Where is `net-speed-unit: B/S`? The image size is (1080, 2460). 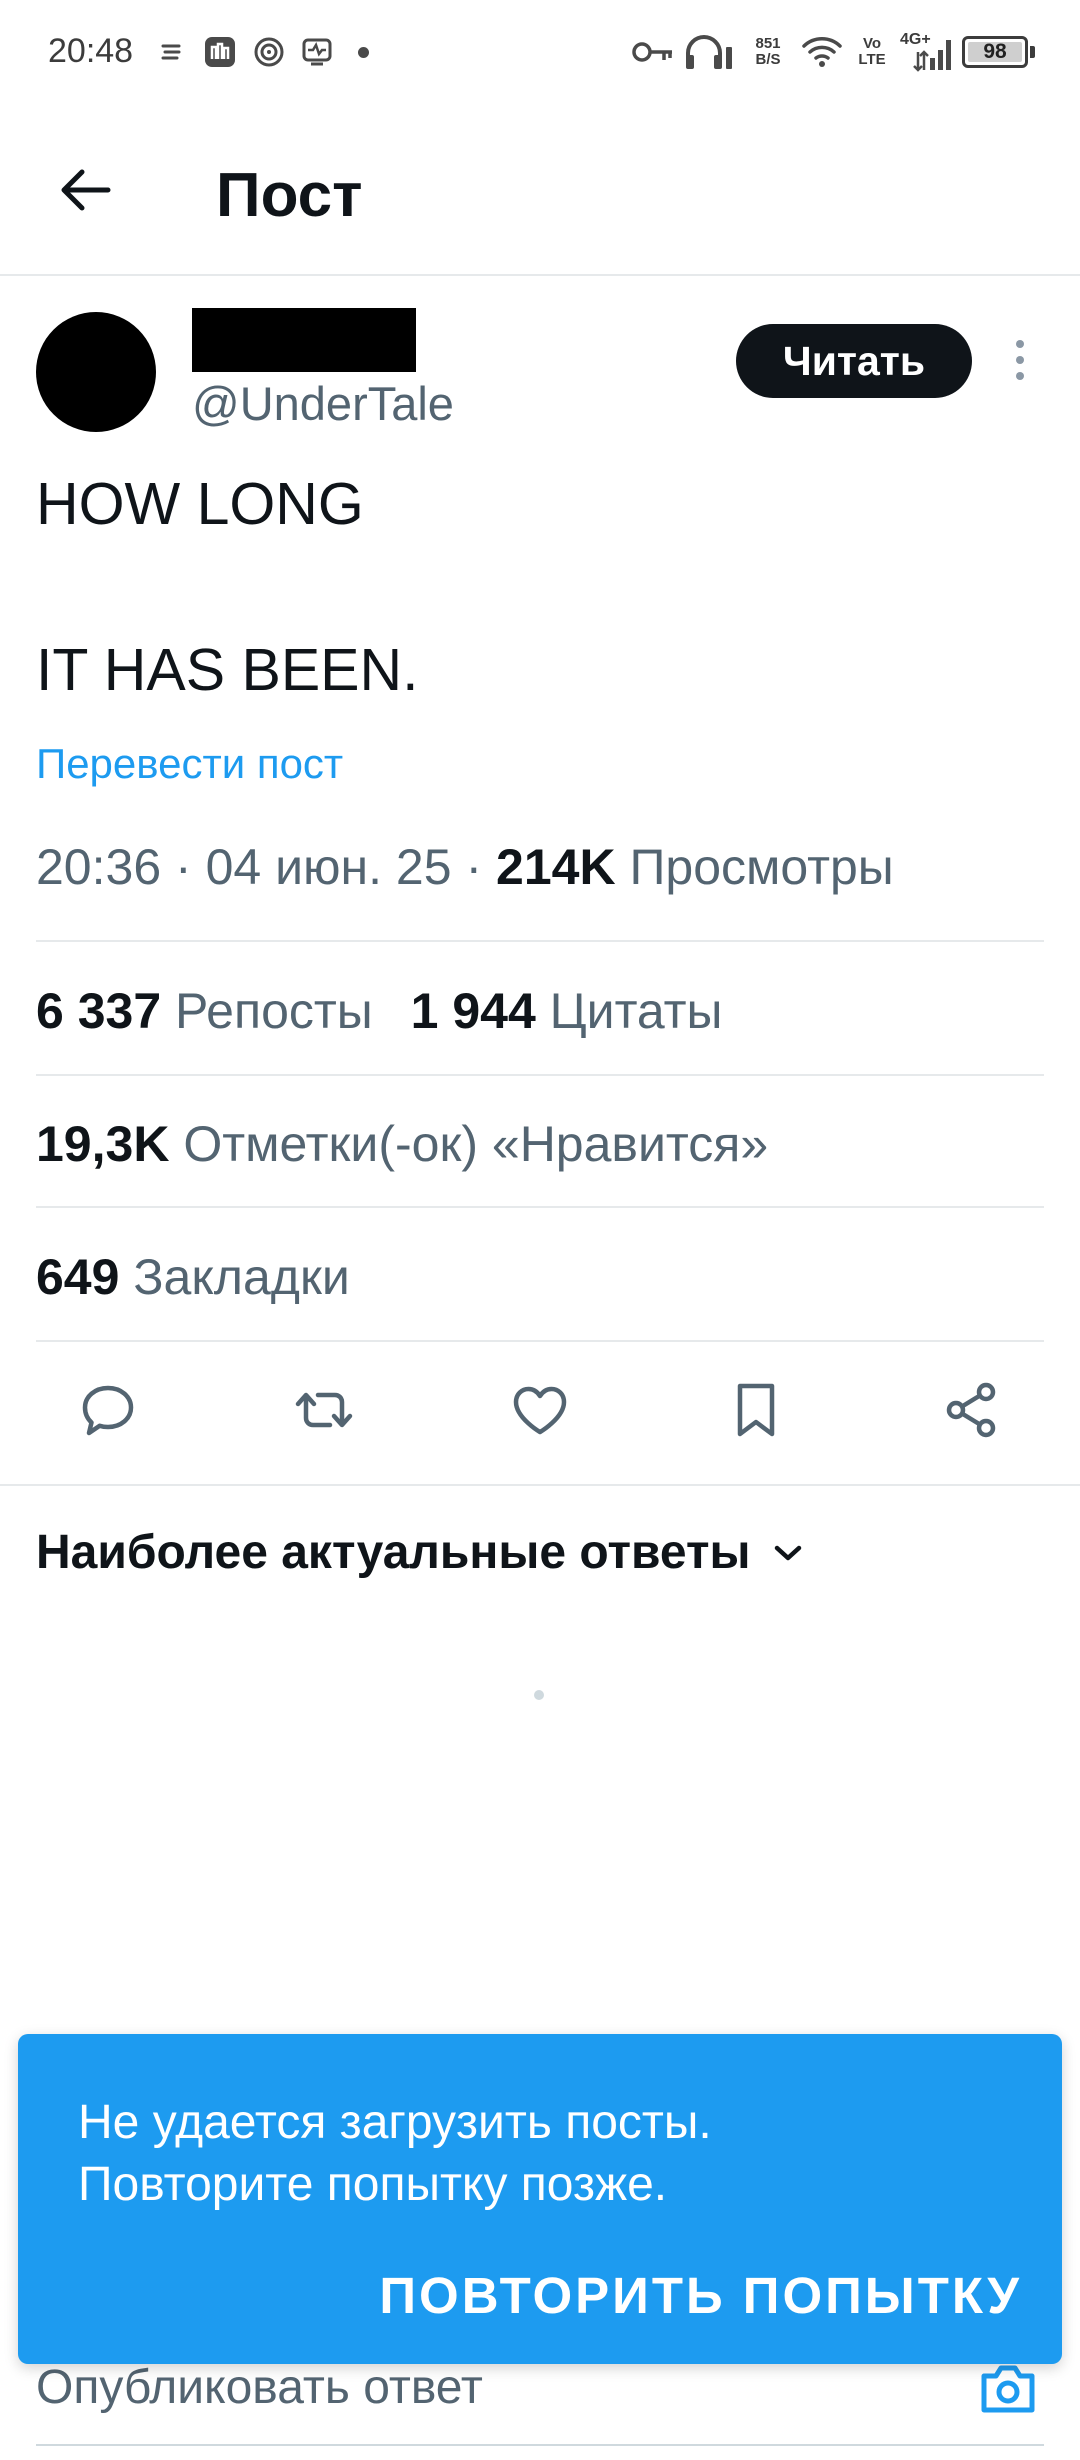
net-speed-unit: B/S is located at coordinates (768, 59).